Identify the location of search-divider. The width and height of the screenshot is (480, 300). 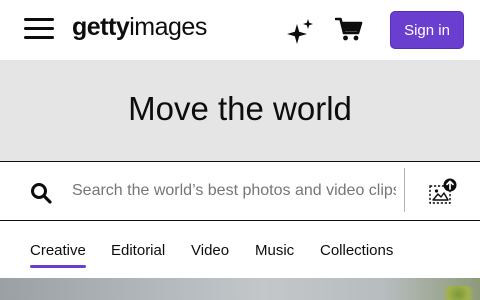
(404, 190).